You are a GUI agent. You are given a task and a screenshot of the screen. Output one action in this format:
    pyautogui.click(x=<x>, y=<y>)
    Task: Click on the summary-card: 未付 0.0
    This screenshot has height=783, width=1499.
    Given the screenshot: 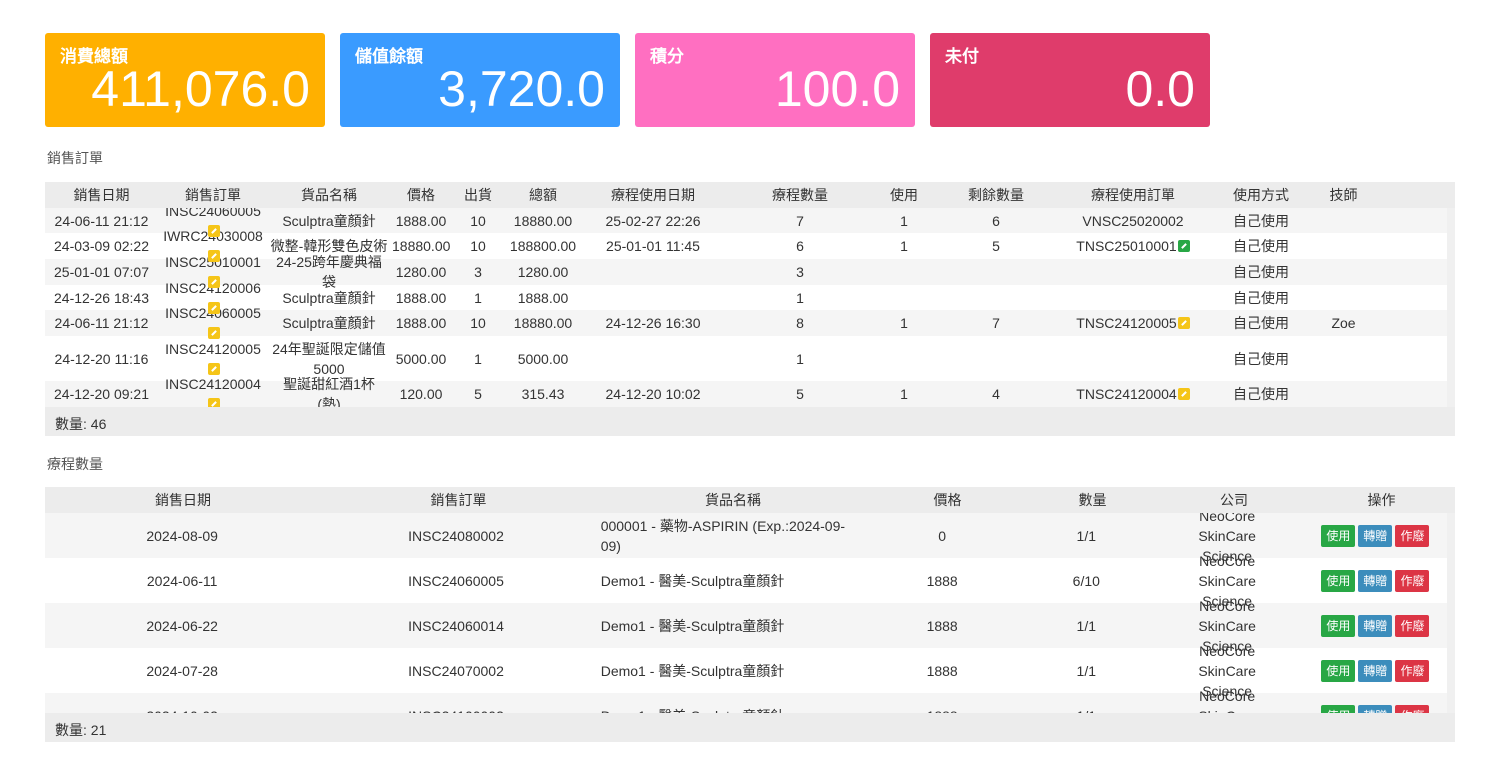 What is the action you would take?
    pyautogui.click(x=1070, y=80)
    